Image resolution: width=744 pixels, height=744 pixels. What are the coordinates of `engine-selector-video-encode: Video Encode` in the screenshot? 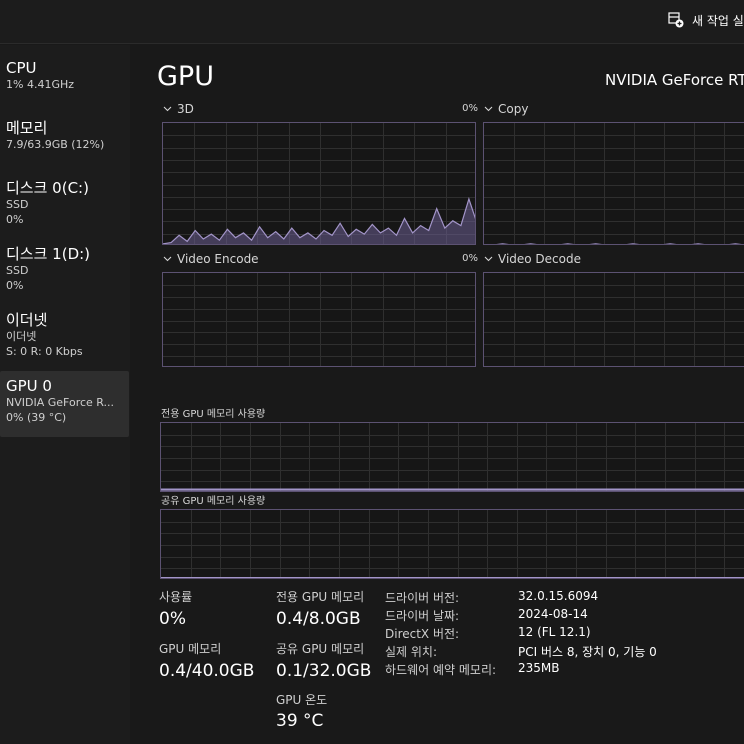 It's located at (211, 259).